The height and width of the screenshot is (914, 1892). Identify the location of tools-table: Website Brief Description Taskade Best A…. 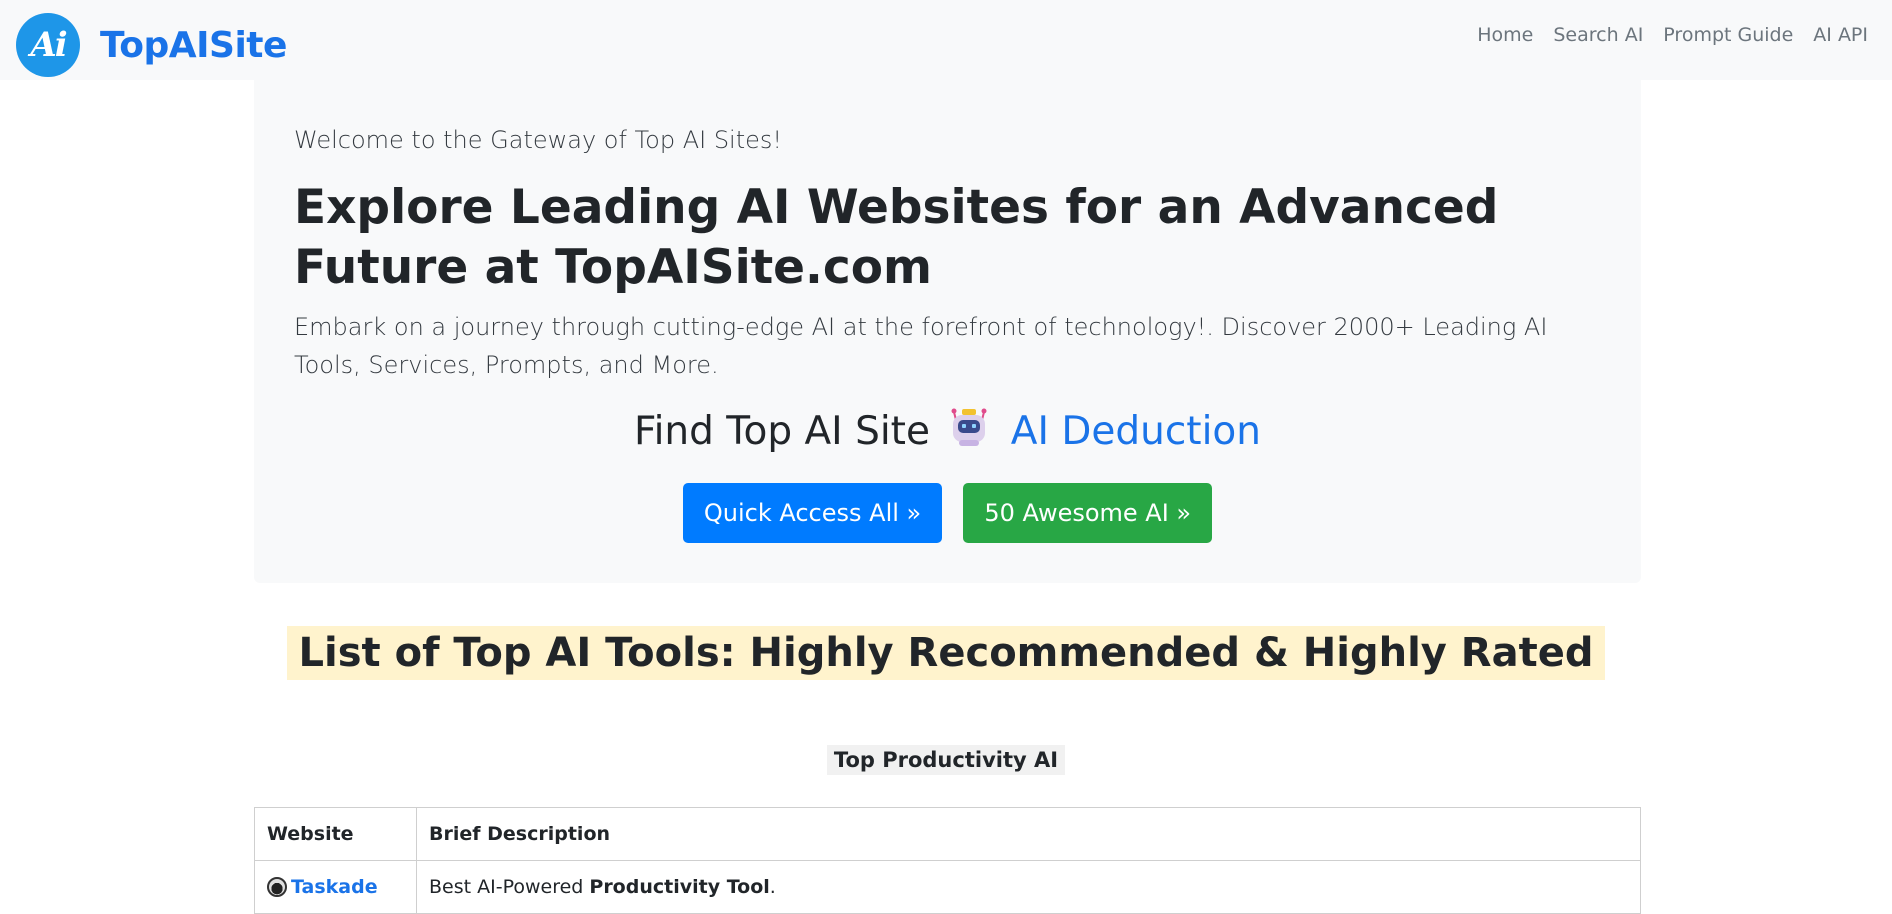
(947, 860).